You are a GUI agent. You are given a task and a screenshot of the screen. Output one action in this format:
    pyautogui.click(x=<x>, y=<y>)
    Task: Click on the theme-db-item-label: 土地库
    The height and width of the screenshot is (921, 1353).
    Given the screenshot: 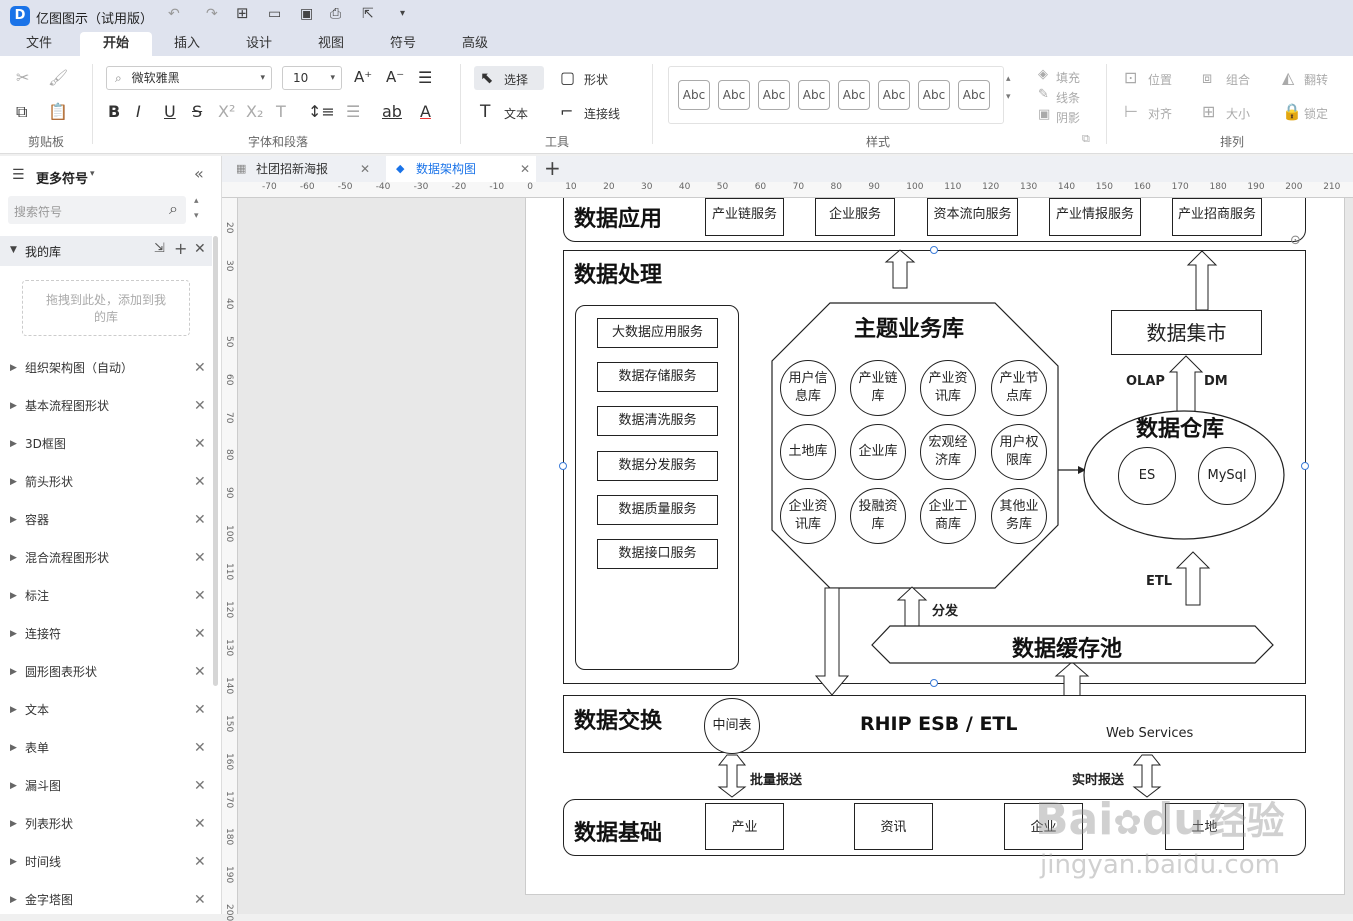 What is the action you would take?
    pyautogui.click(x=808, y=451)
    